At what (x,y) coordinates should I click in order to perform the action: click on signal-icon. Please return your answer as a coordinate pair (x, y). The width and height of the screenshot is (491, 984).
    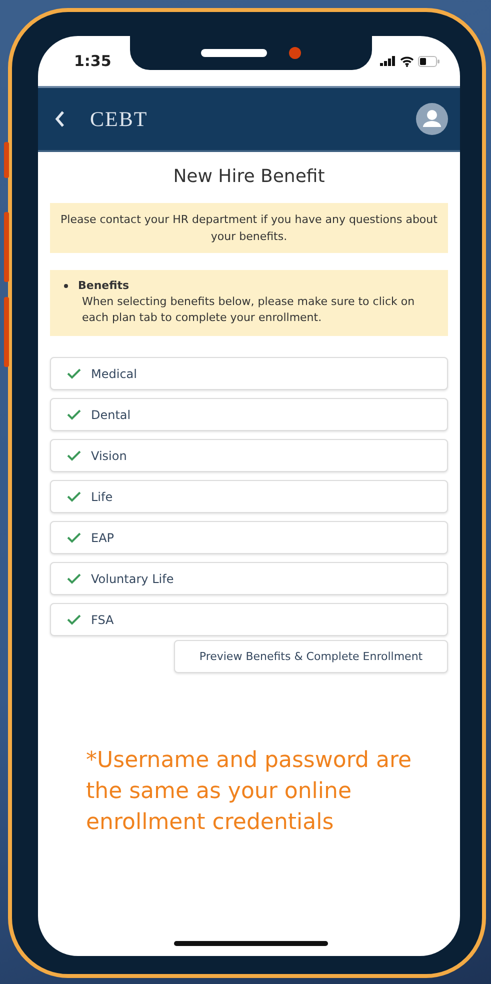
    Looking at the image, I should click on (388, 61).